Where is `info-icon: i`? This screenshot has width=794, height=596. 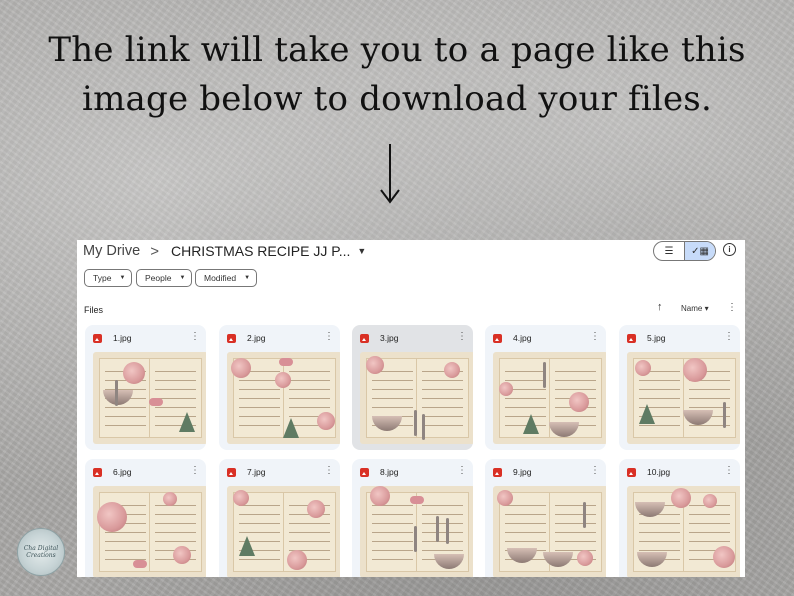
info-icon: i is located at coordinates (729, 249).